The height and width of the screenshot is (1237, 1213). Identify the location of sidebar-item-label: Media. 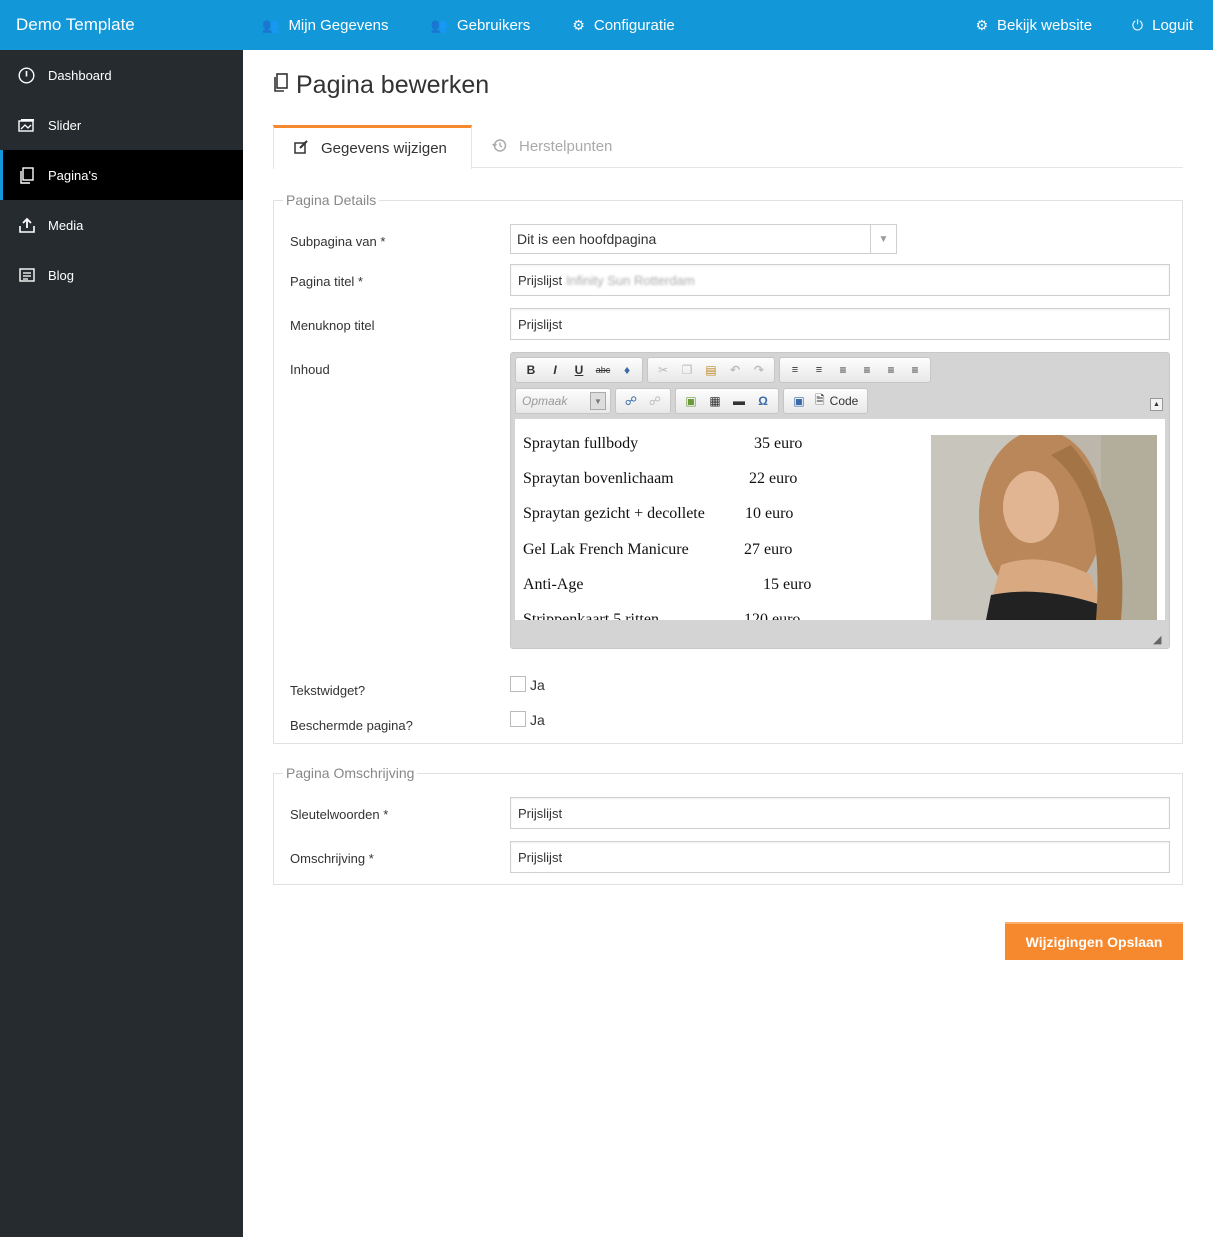
(66, 225).